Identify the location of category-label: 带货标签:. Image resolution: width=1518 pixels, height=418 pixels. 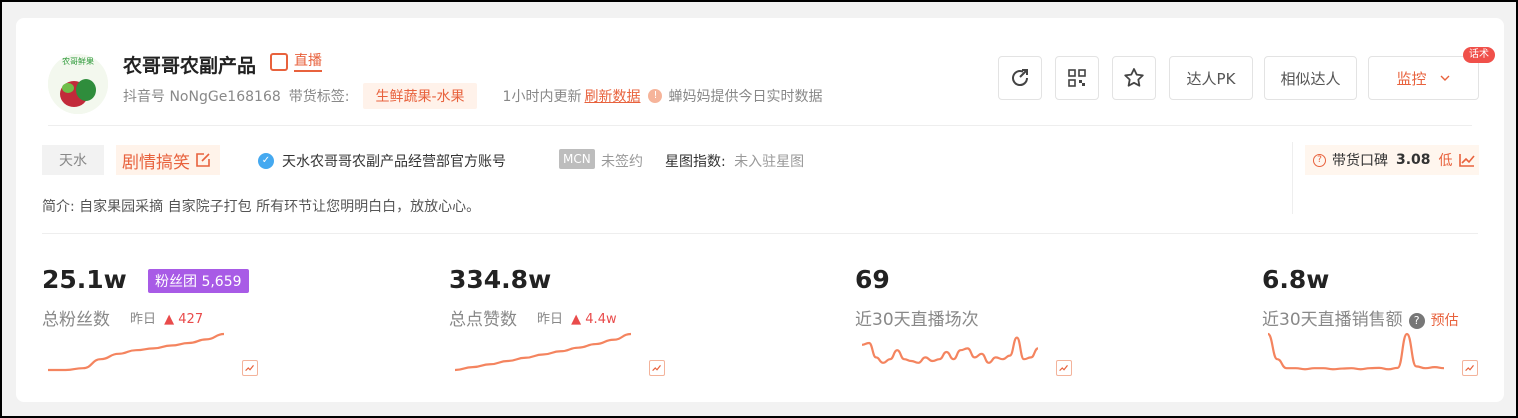
(319, 97).